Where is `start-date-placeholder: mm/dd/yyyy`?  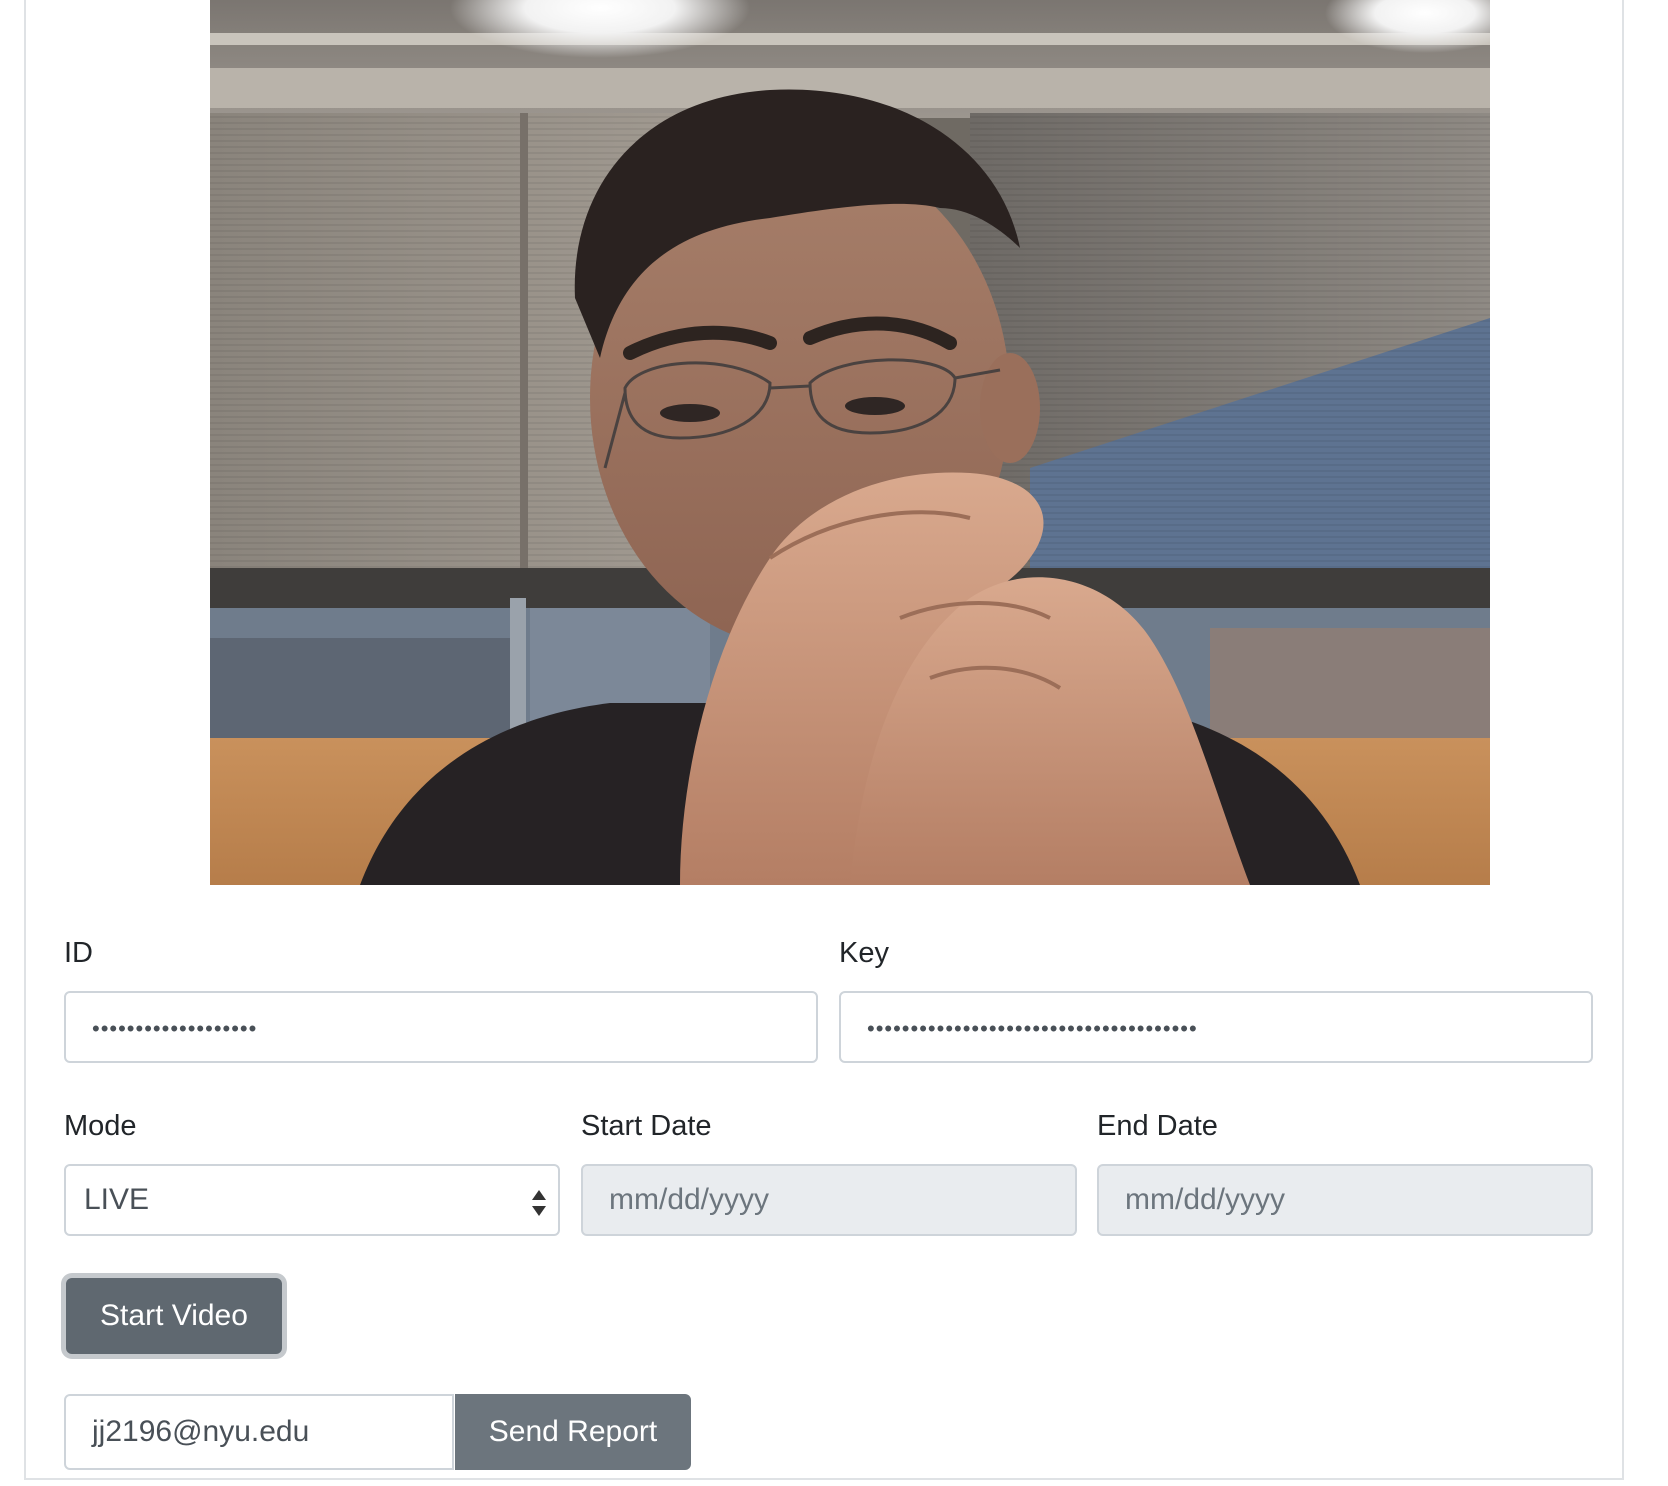 start-date-placeholder: mm/dd/yyyy is located at coordinates (689, 1199).